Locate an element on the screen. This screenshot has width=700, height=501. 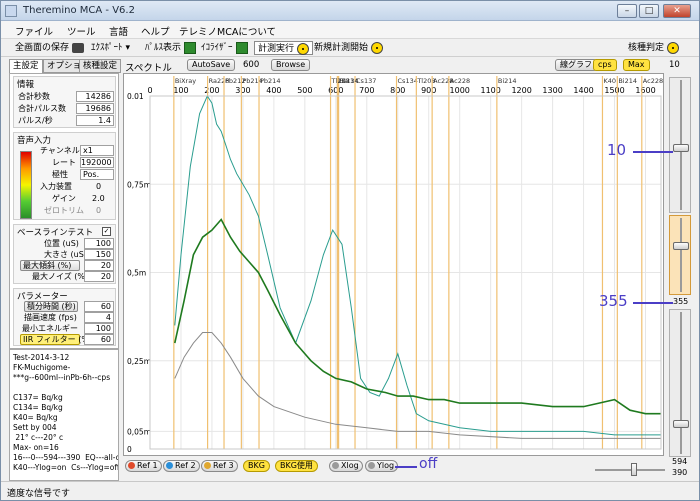
new-measure-button: 新規計測開始 is located at coordinates (349, 48).